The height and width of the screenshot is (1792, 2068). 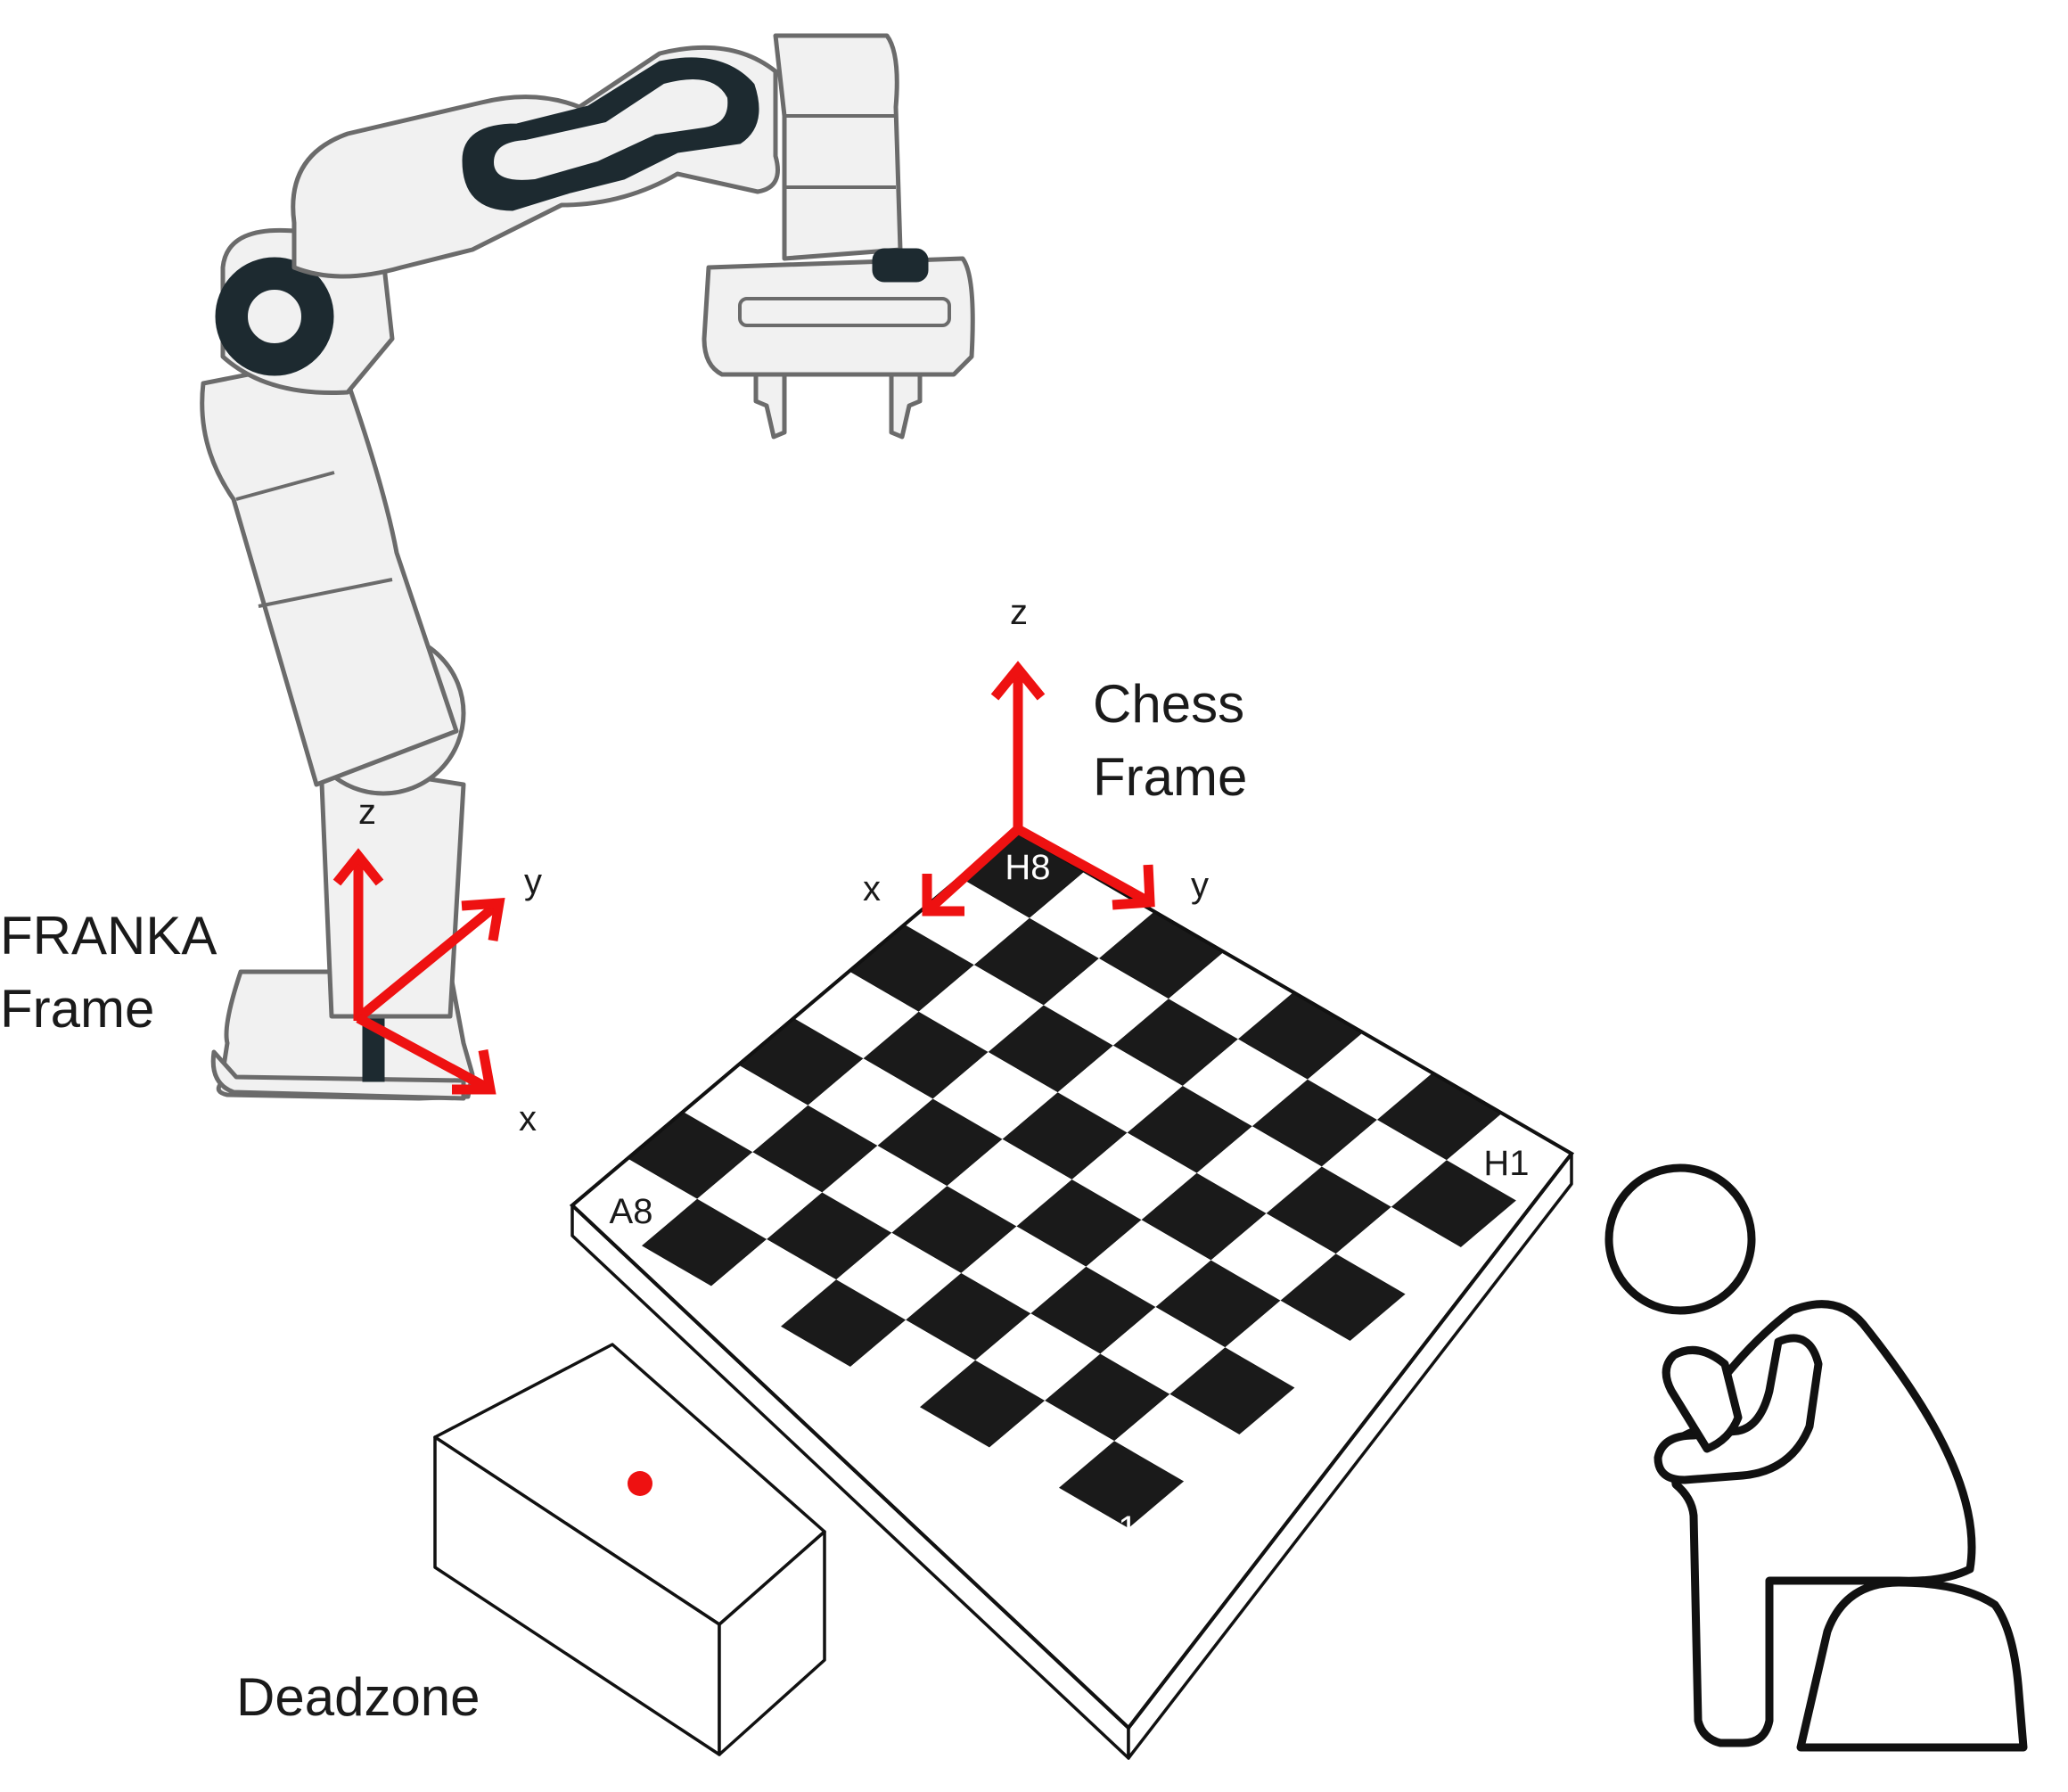 I want to click on franka-frame-title-line2: Frame, so click(x=77, y=1009).